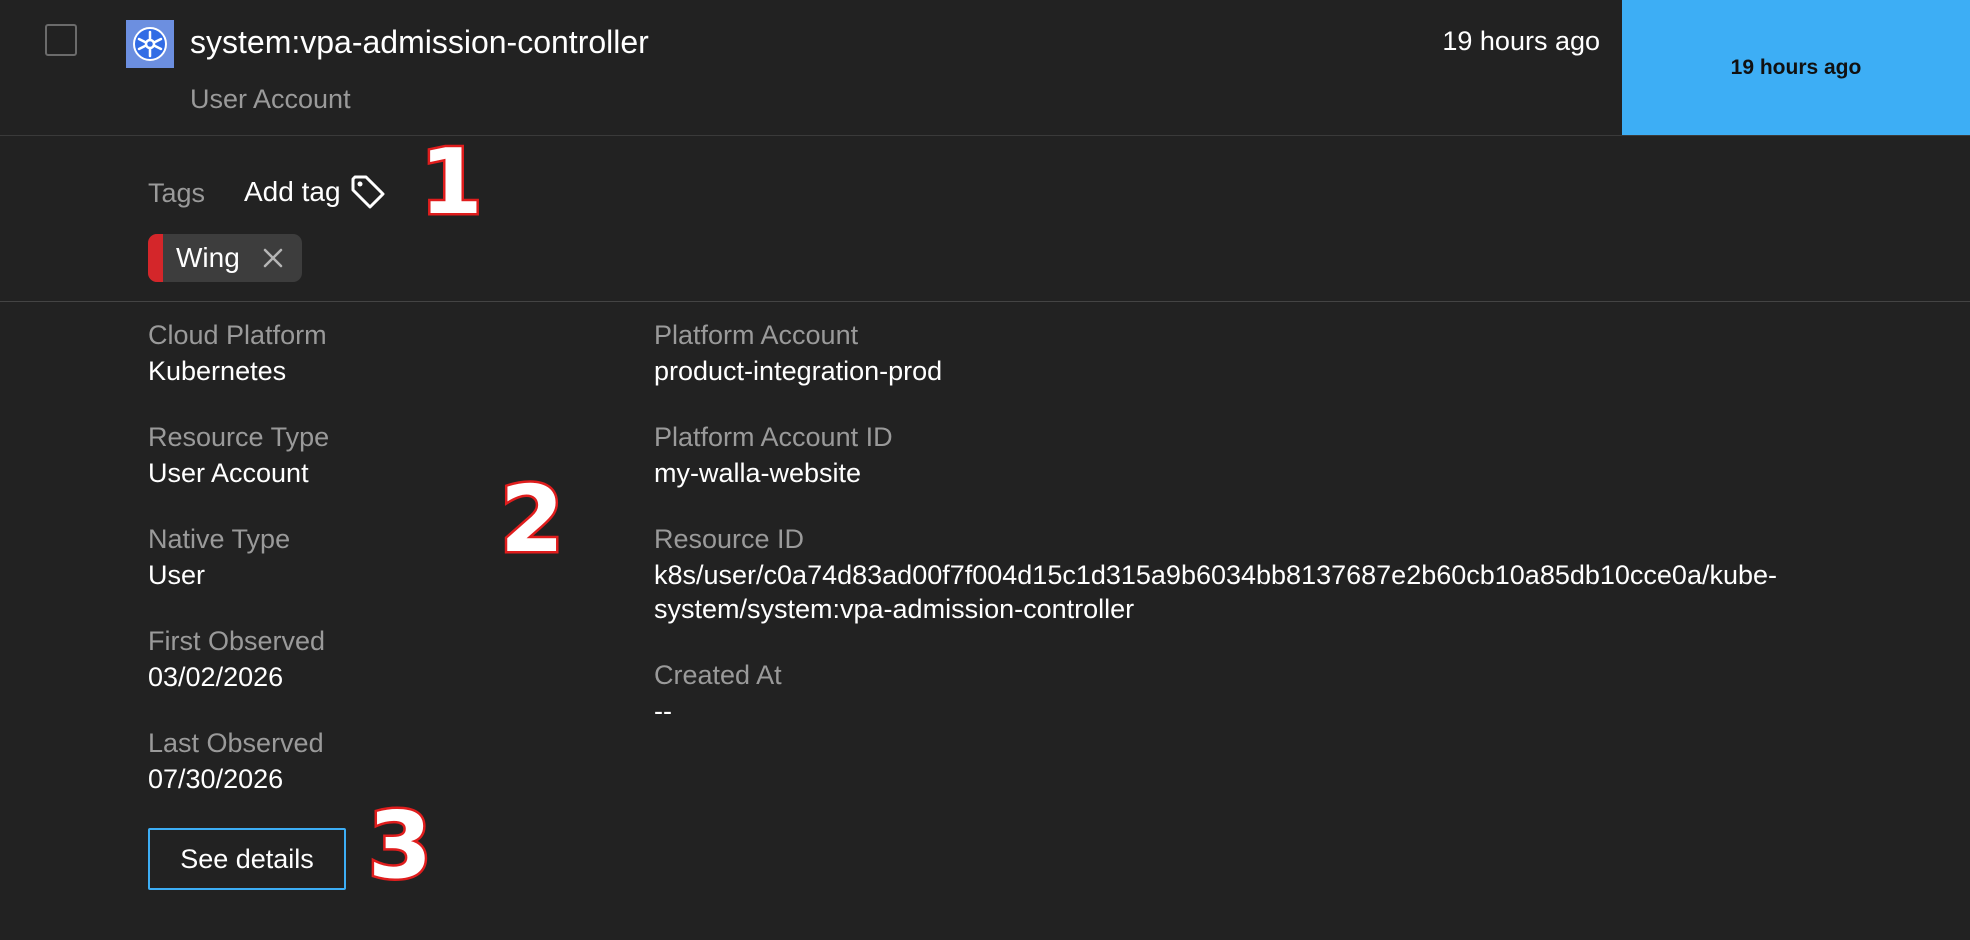 Image resolution: width=1970 pixels, height=940 pixels. What do you see at coordinates (177, 193) in the screenshot?
I see `tags-label: Tags` at bounding box center [177, 193].